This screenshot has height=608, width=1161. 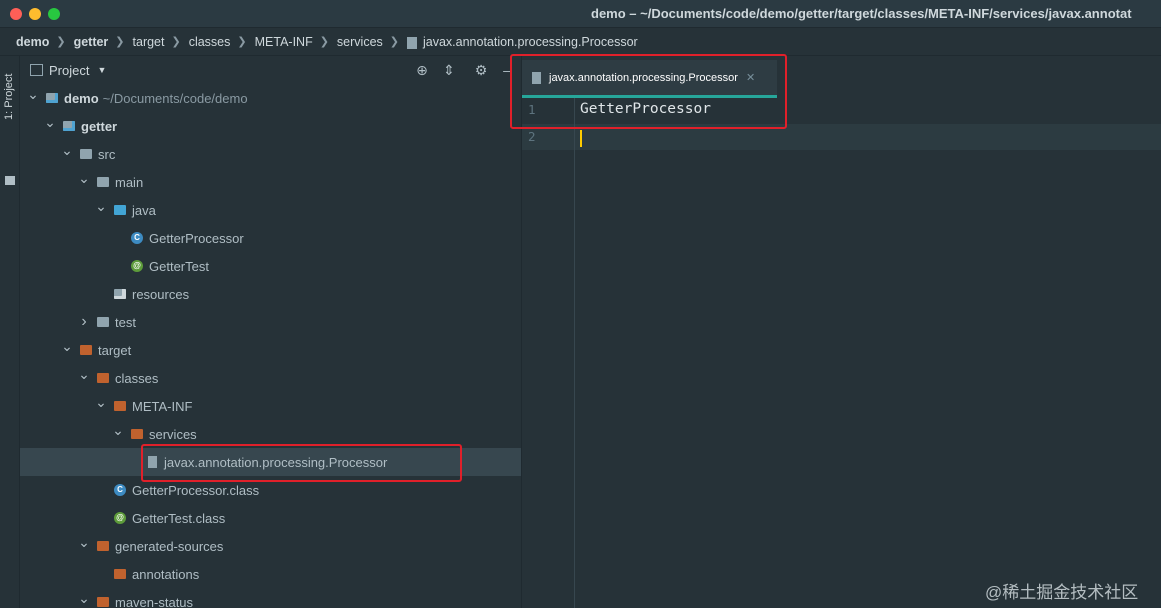 What do you see at coordinates (101, 70) in the screenshot?
I see `chevron-down-icon: ▼` at bounding box center [101, 70].